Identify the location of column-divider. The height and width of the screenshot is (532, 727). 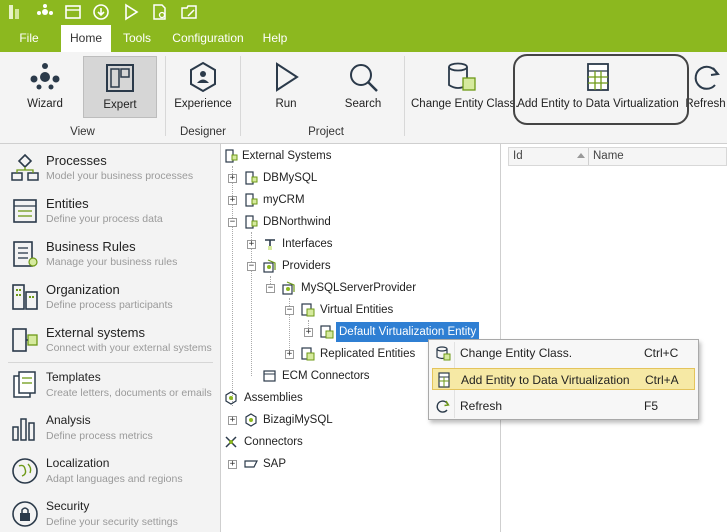
(588, 156).